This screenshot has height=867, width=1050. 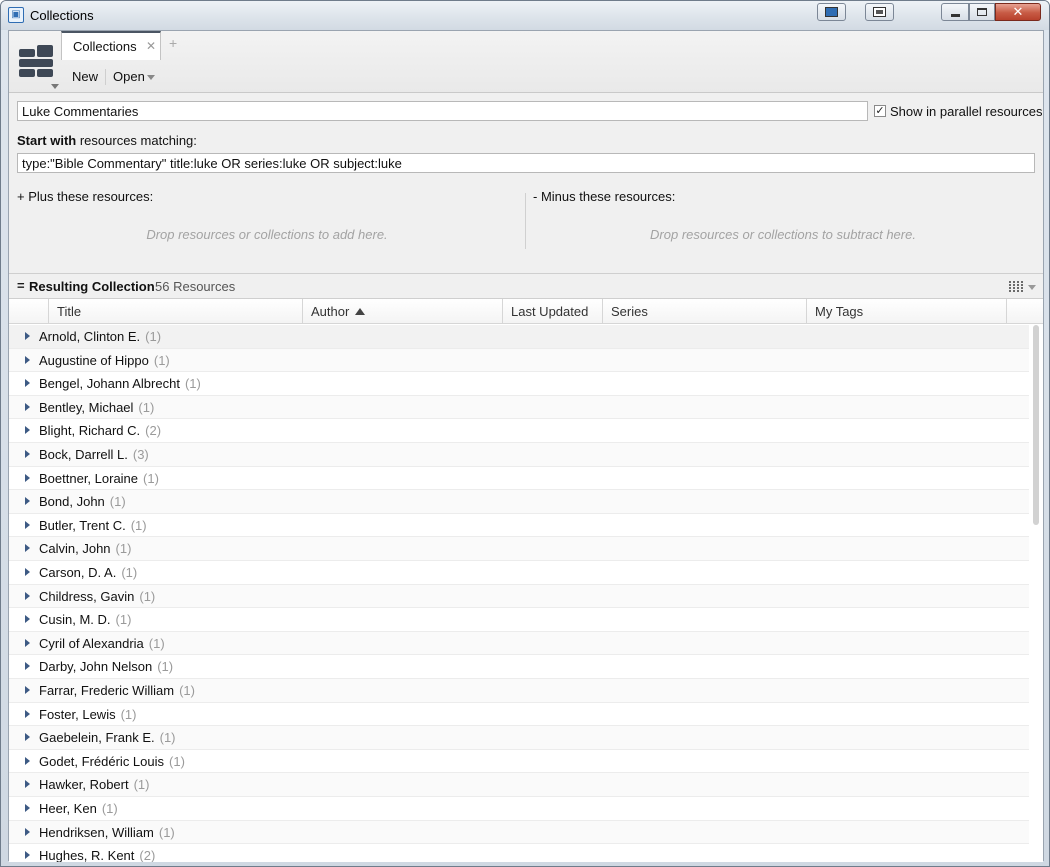 I want to click on table-row: Blight, Richard C. (2), so click(x=519, y=431).